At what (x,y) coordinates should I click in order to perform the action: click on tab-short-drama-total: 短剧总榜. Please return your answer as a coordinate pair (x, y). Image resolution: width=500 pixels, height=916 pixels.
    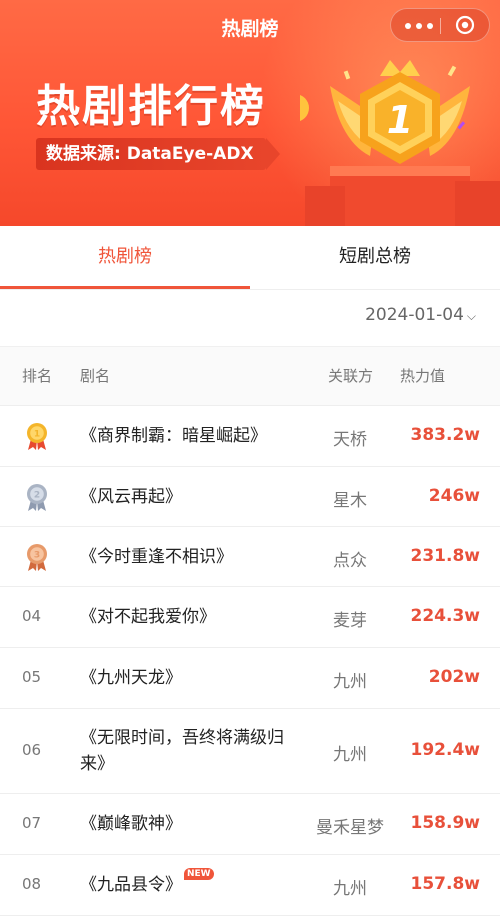
    Looking at the image, I should click on (375, 258).